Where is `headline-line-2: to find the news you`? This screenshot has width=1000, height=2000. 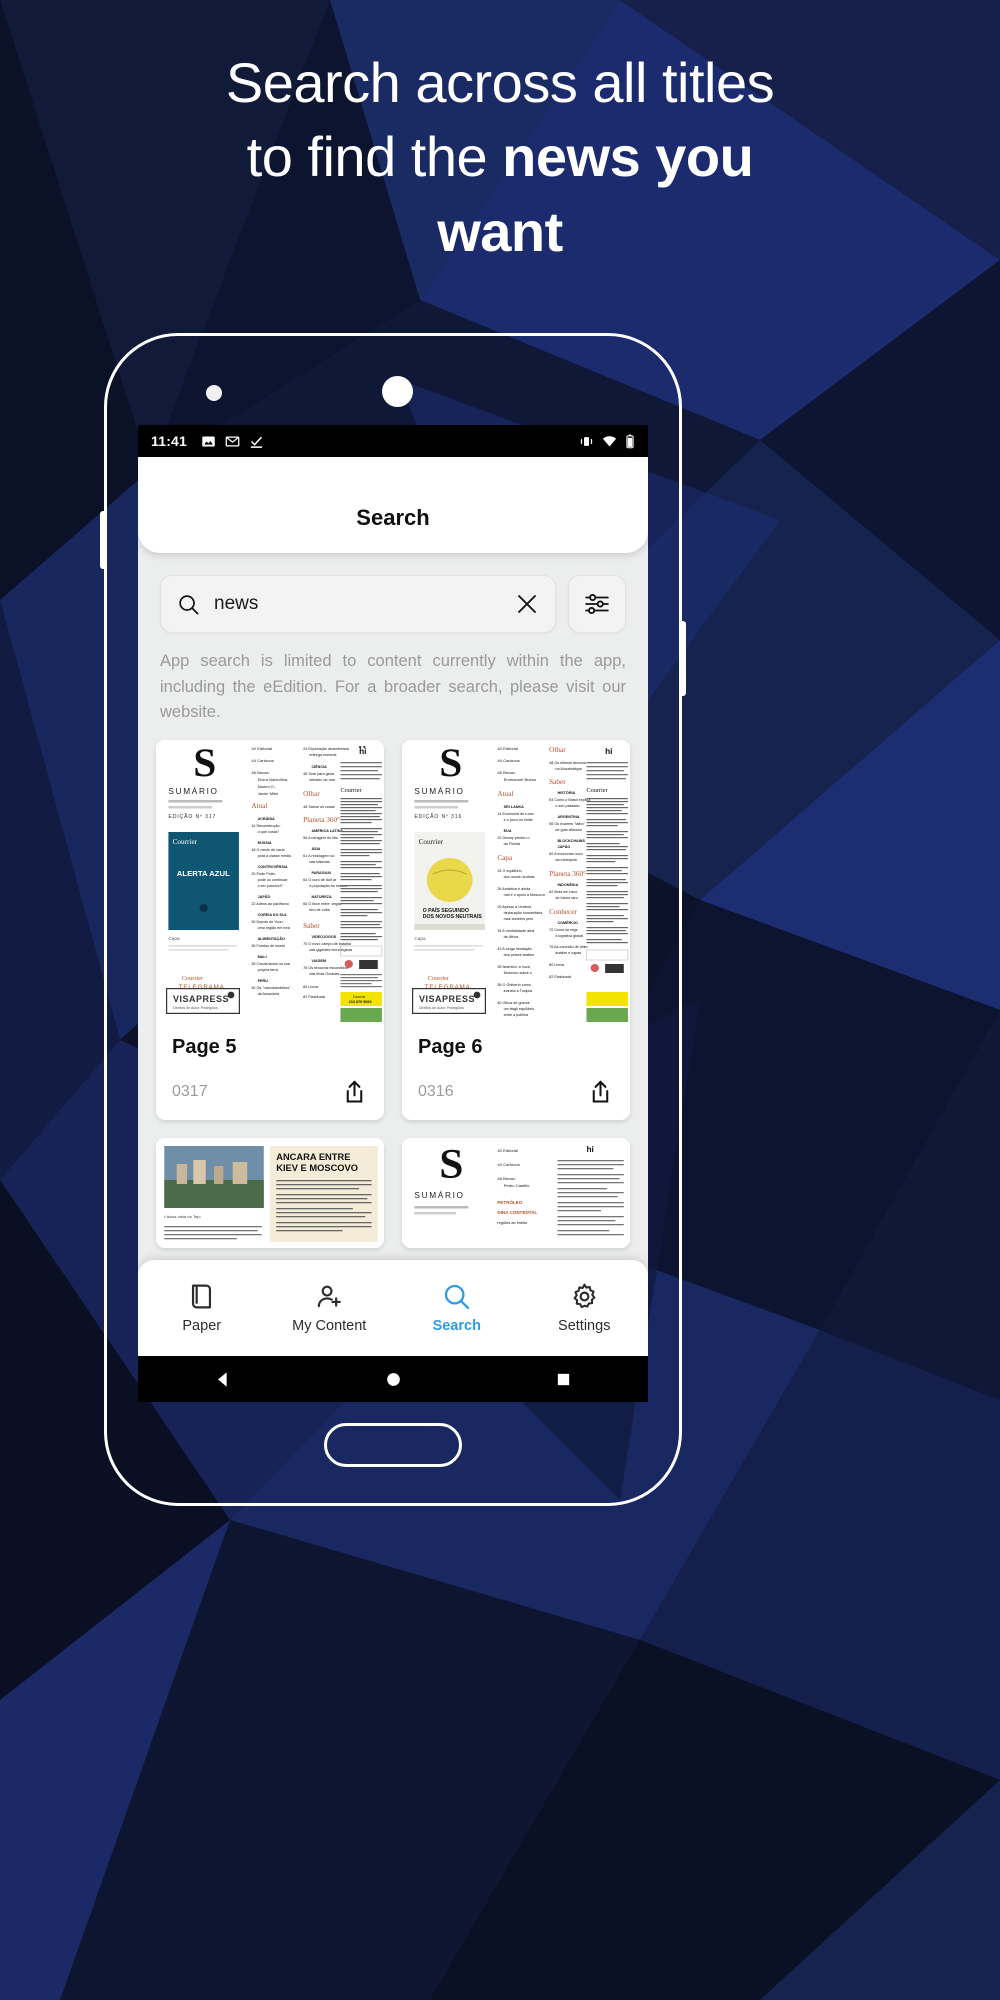
headline-line-2: to find the news you is located at coordinates (500, 157).